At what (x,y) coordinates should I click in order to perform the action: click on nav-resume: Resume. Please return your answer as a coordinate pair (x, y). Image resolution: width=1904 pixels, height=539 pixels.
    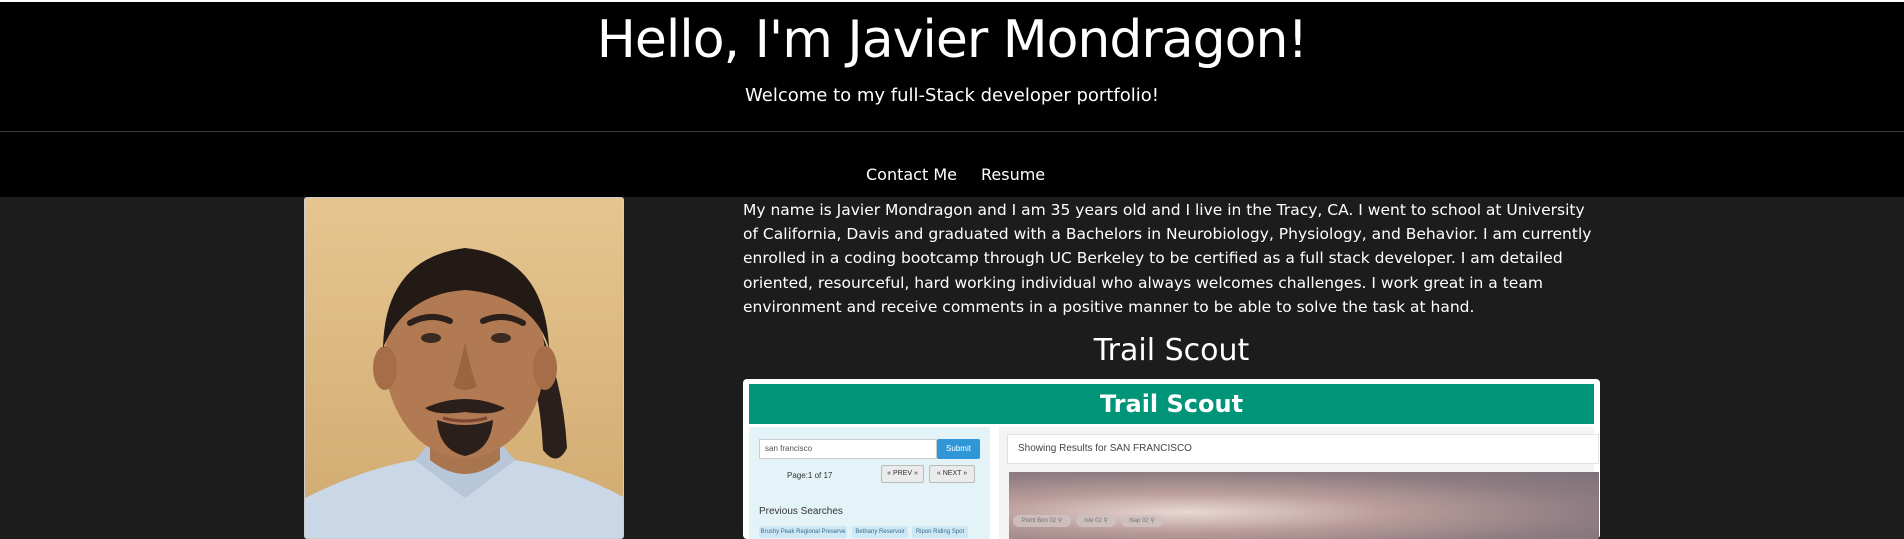
    Looking at the image, I should click on (1013, 175).